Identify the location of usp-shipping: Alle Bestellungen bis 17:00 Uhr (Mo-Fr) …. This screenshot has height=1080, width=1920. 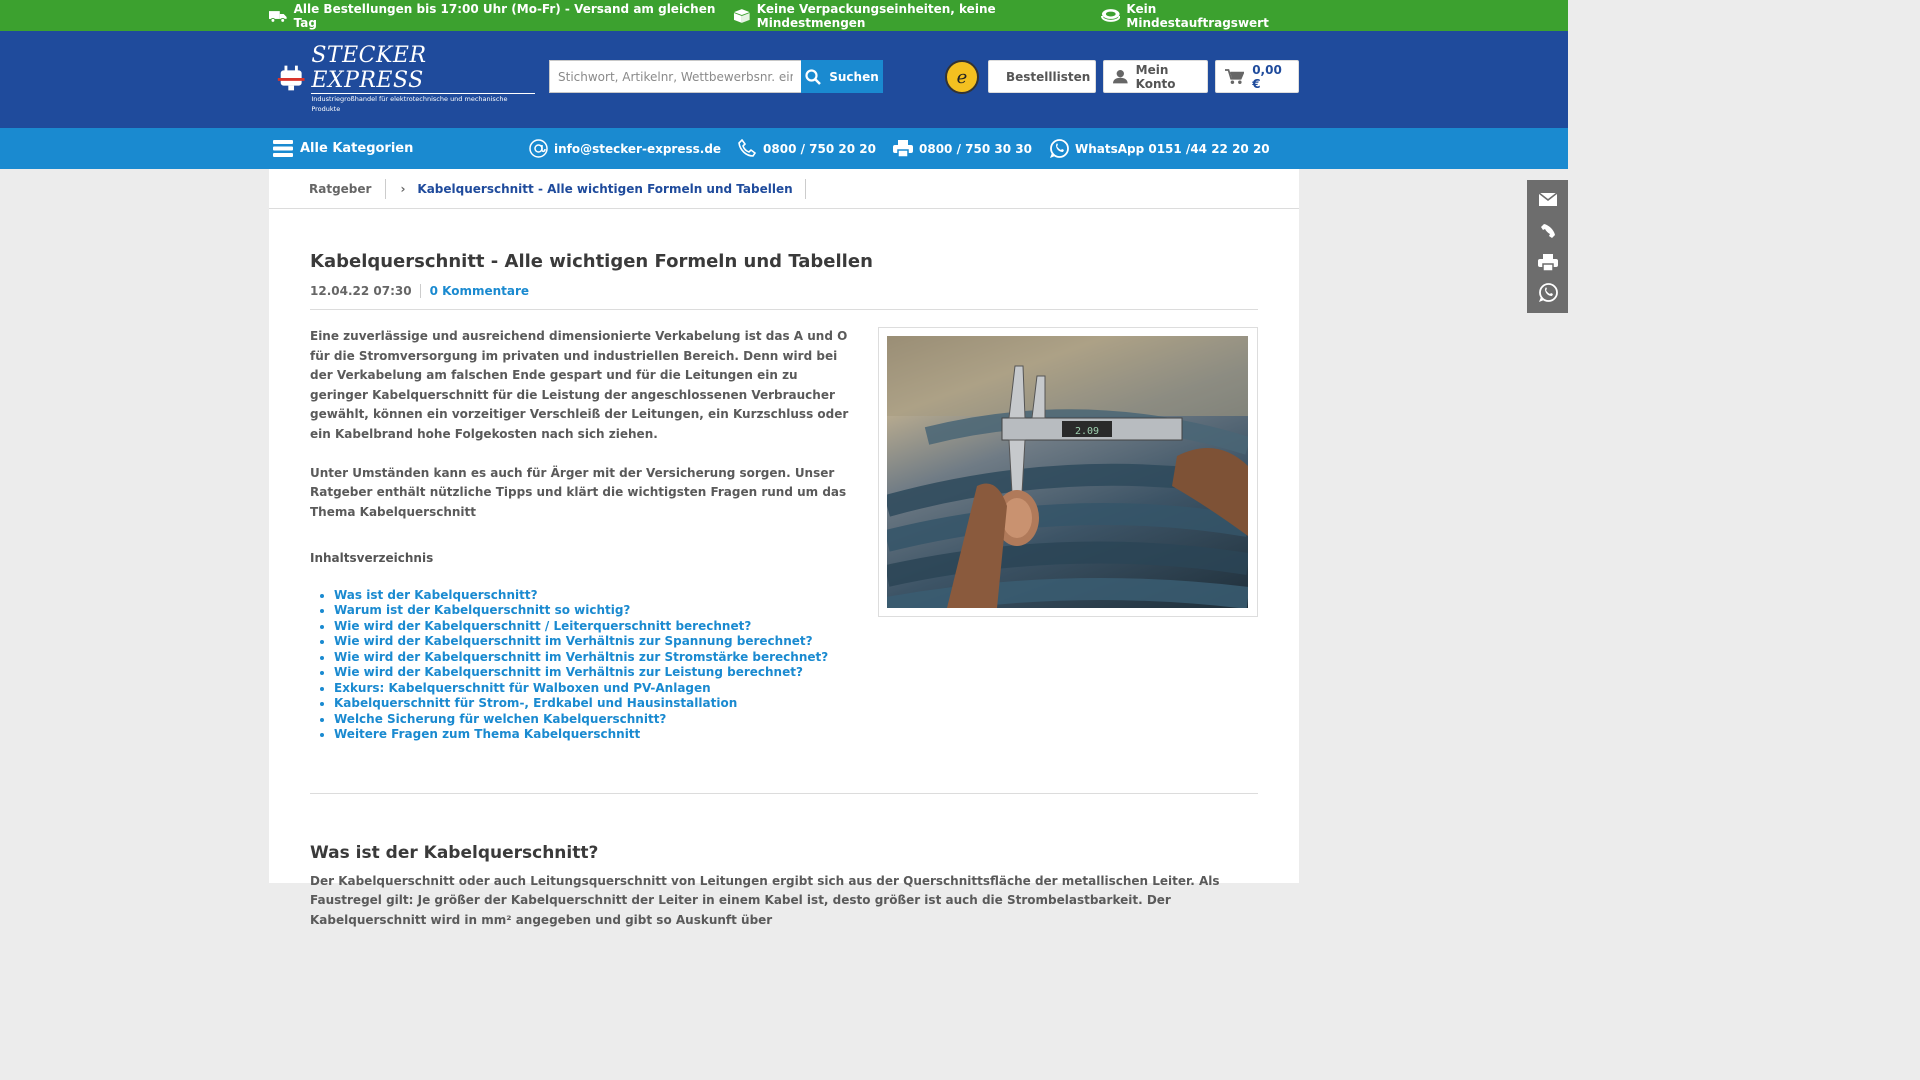
(501, 16).